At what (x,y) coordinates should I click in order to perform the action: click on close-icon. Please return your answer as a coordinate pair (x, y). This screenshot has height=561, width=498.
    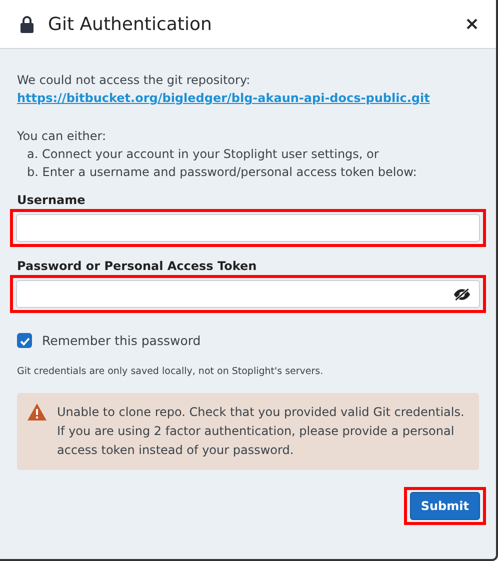
    Looking at the image, I should click on (472, 24).